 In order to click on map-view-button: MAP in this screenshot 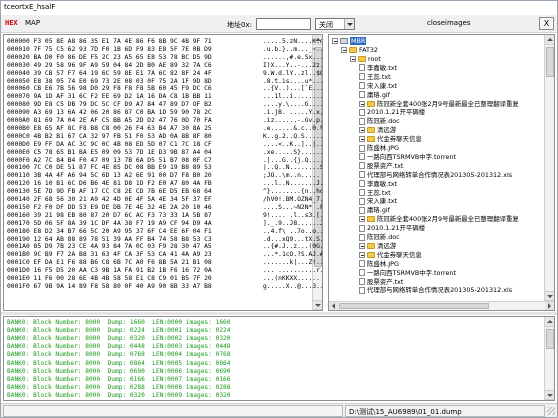, I will do `click(32, 23)`.